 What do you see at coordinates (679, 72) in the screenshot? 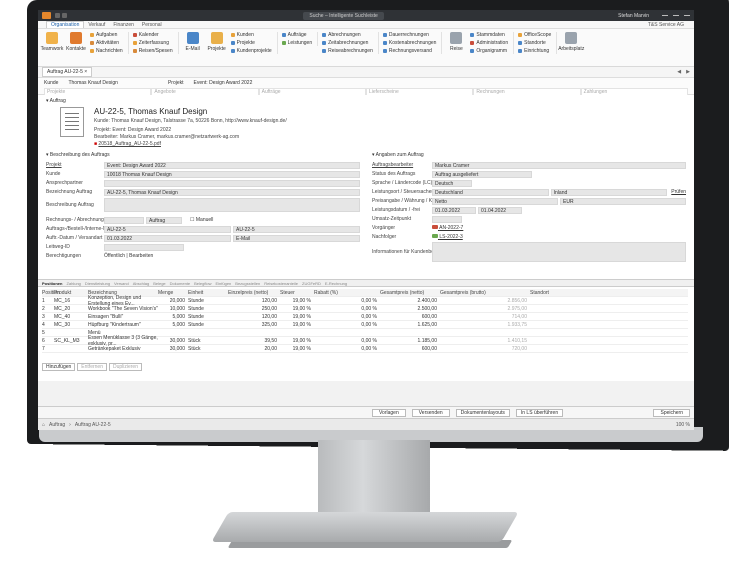
I see `back-icon: ◀` at bounding box center [679, 72].